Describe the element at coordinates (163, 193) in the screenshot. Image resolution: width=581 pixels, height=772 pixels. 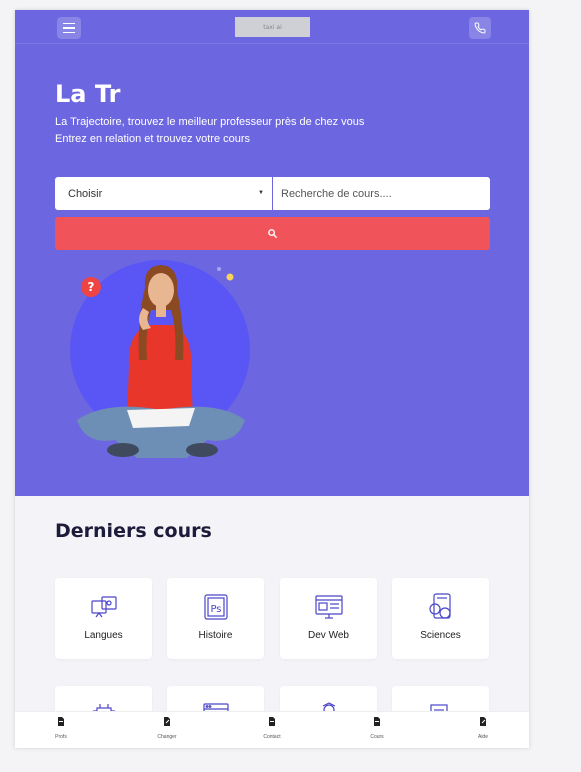
I see `category-select: Choisir ▼` at that location.